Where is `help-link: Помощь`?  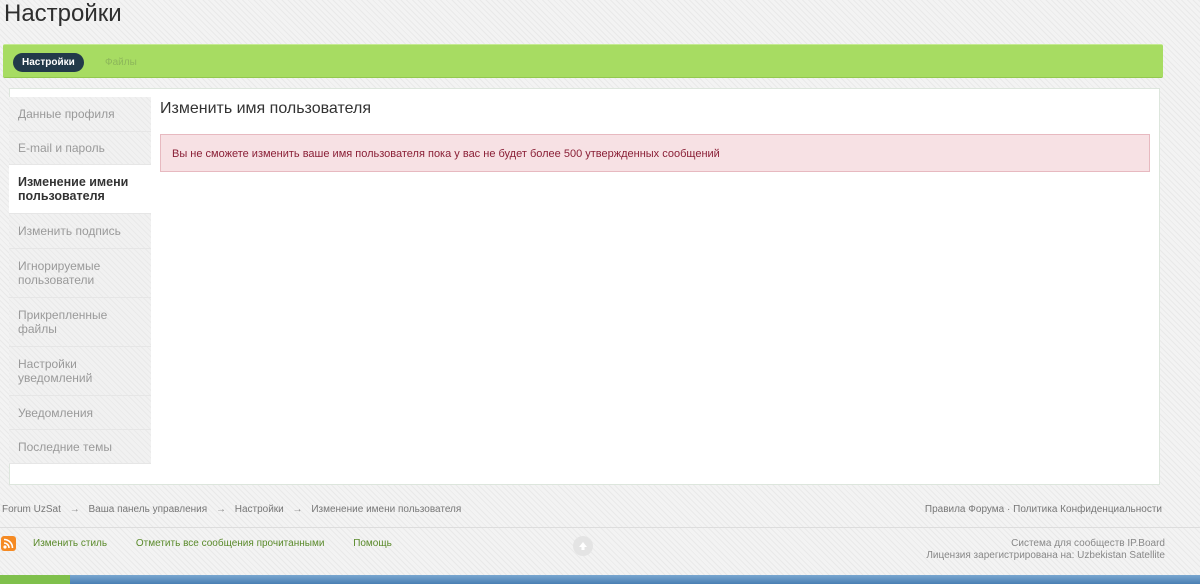 help-link: Помощь is located at coordinates (372, 543).